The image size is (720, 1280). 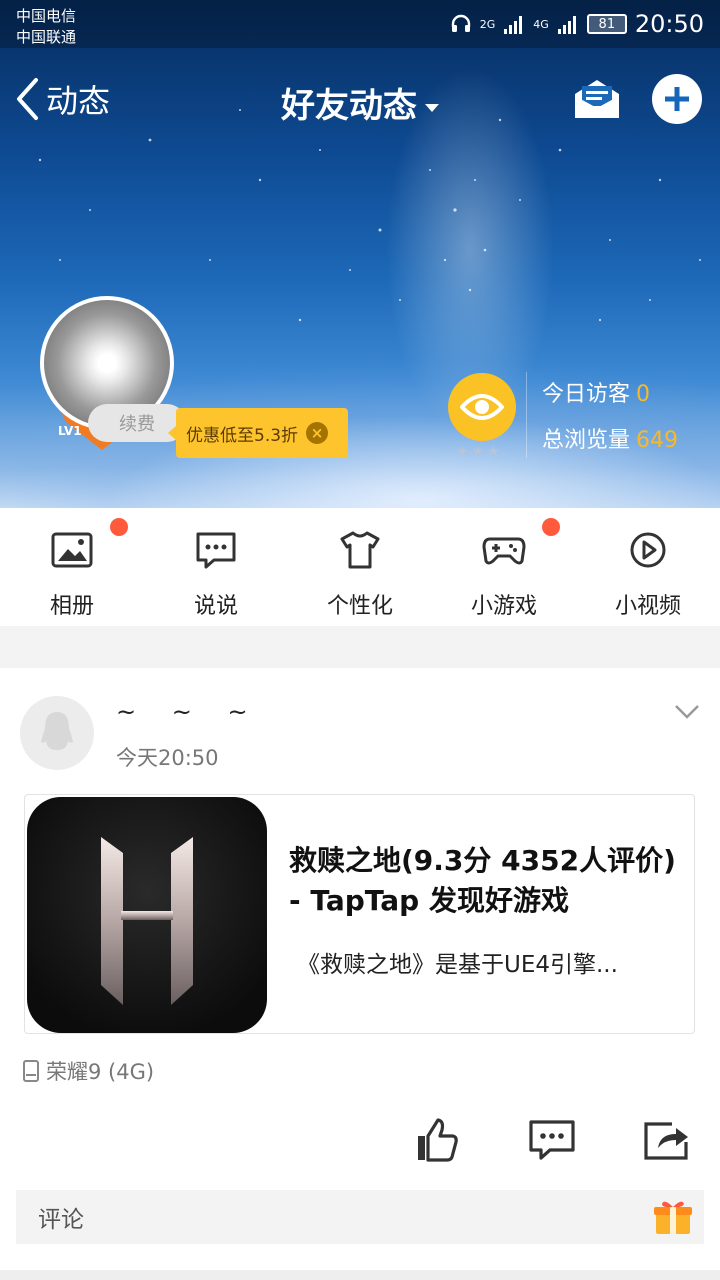 I want to click on battery-indicator: 81, so click(x=606, y=24).